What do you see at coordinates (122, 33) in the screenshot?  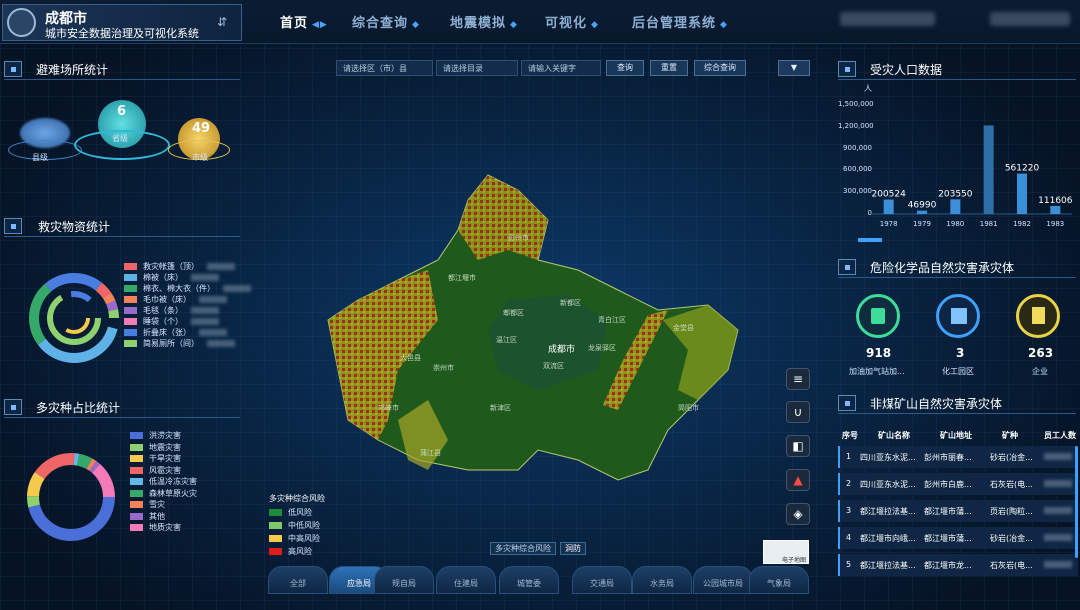 I see `system-name: 城市安全数据治理及可视化系统` at bounding box center [122, 33].